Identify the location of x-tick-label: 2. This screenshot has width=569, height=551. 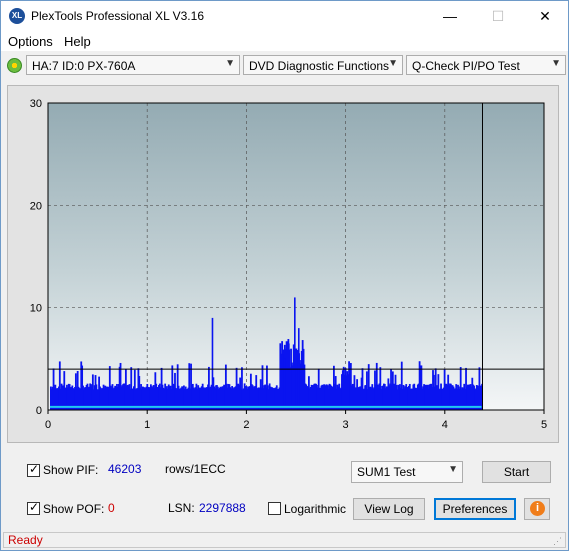
(246, 425).